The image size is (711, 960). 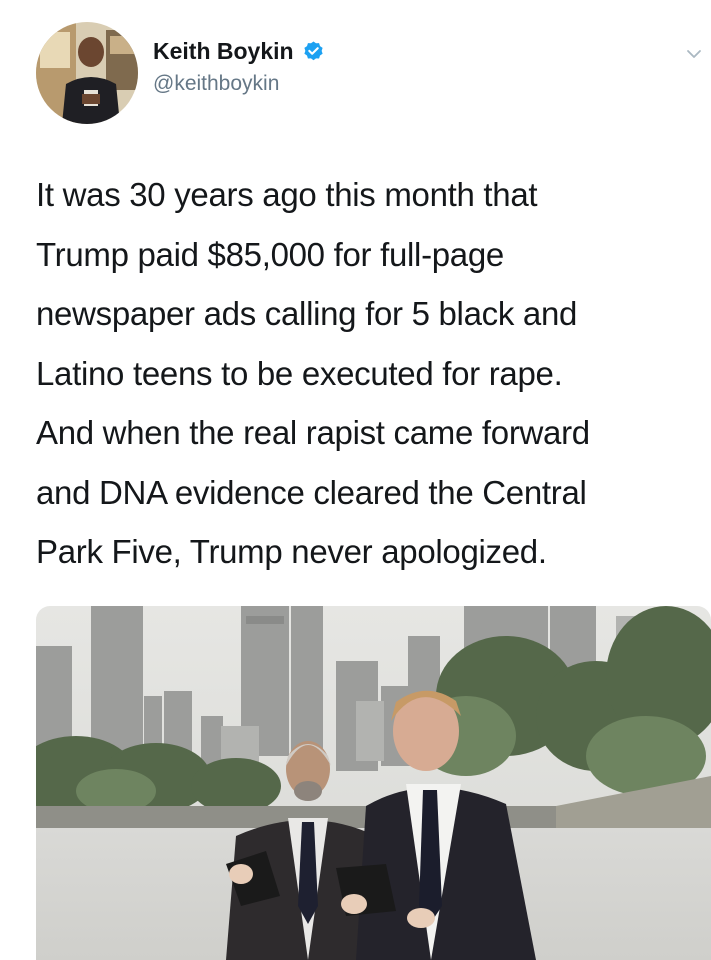 I want to click on tweet-text-line: Park Five, Trump never apologized., so click(x=291, y=551).